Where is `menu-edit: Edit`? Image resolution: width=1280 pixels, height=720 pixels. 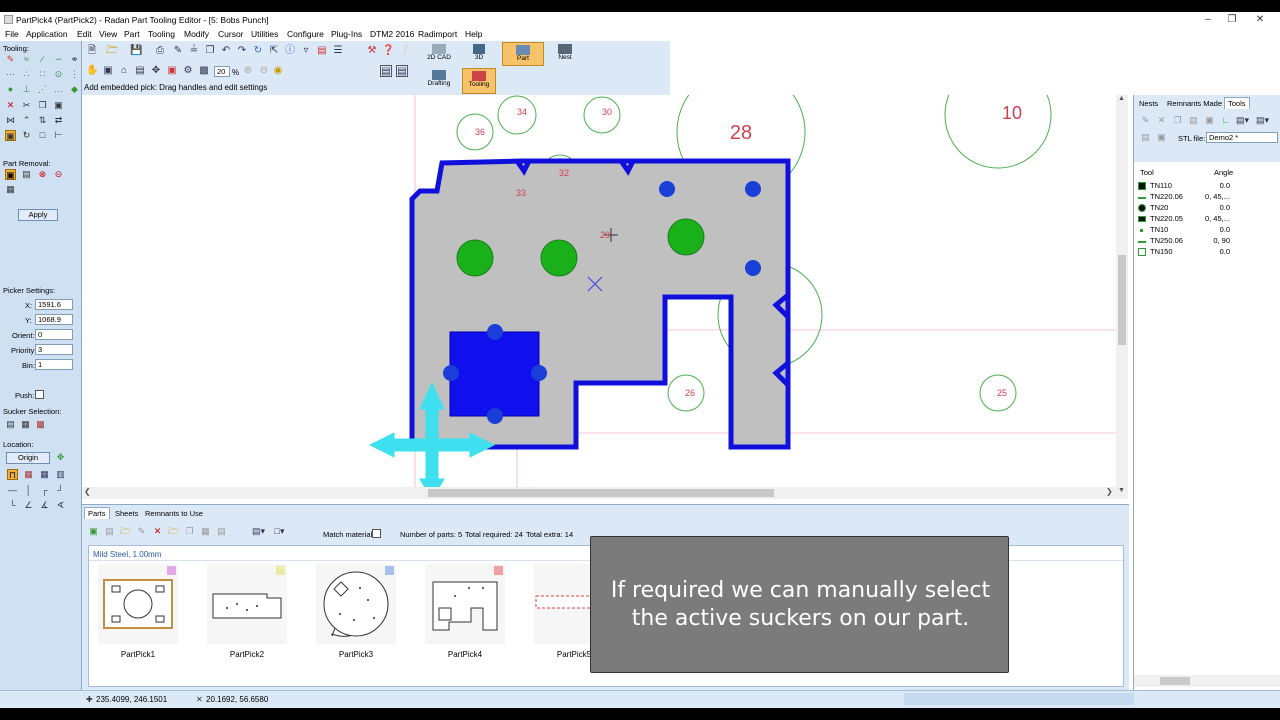 menu-edit: Edit is located at coordinates (84, 34).